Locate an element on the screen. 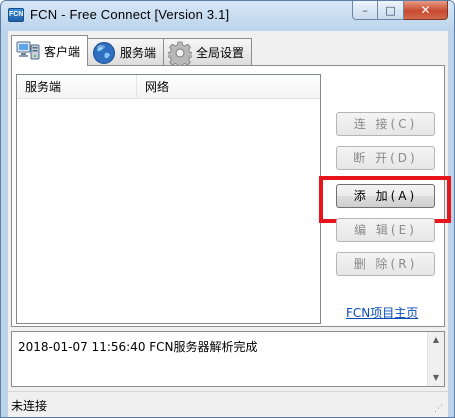 This screenshot has width=455, height=418. app-icon: FCN is located at coordinates (16, 15).